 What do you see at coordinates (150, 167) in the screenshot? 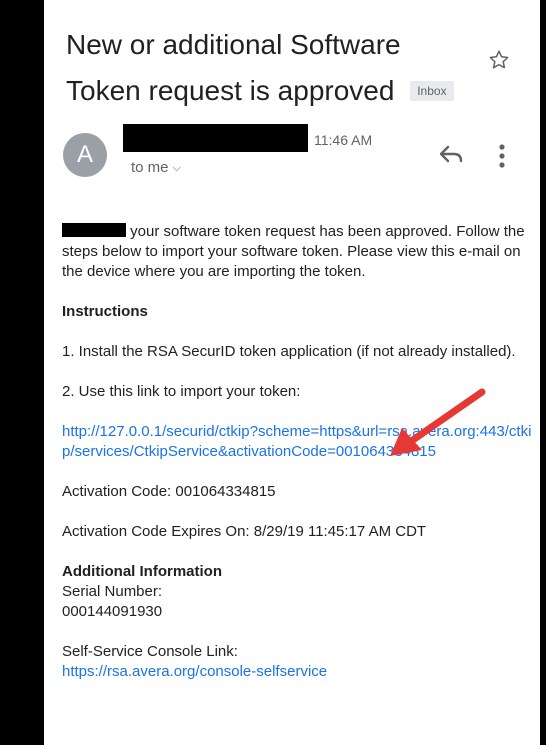
I see `to-me-label: to me` at bounding box center [150, 167].